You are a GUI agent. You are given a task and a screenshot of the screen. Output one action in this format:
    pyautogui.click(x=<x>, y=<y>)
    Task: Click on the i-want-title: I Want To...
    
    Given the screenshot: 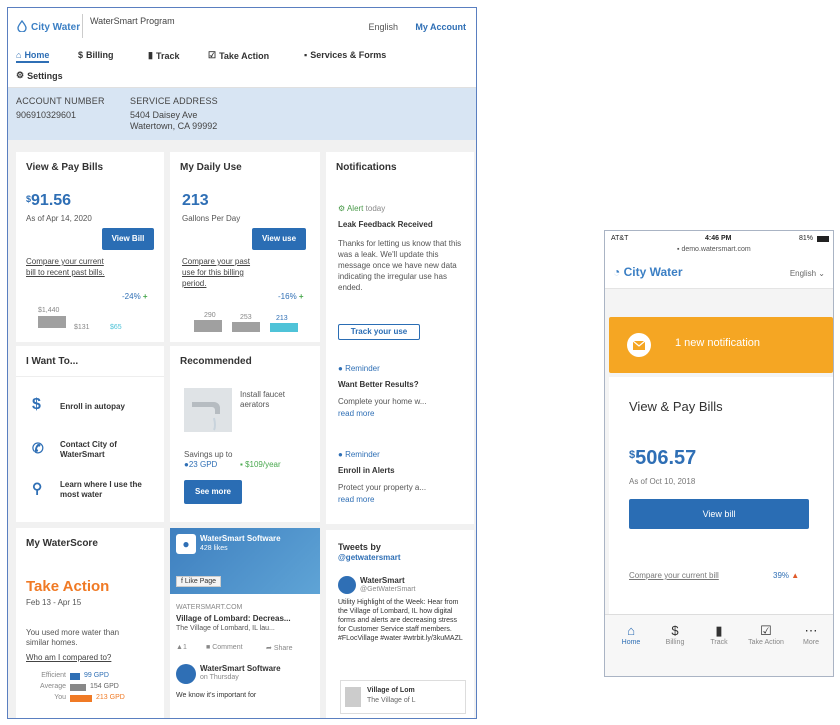 What is the action you would take?
    pyautogui.click(x=52, y=361)
    